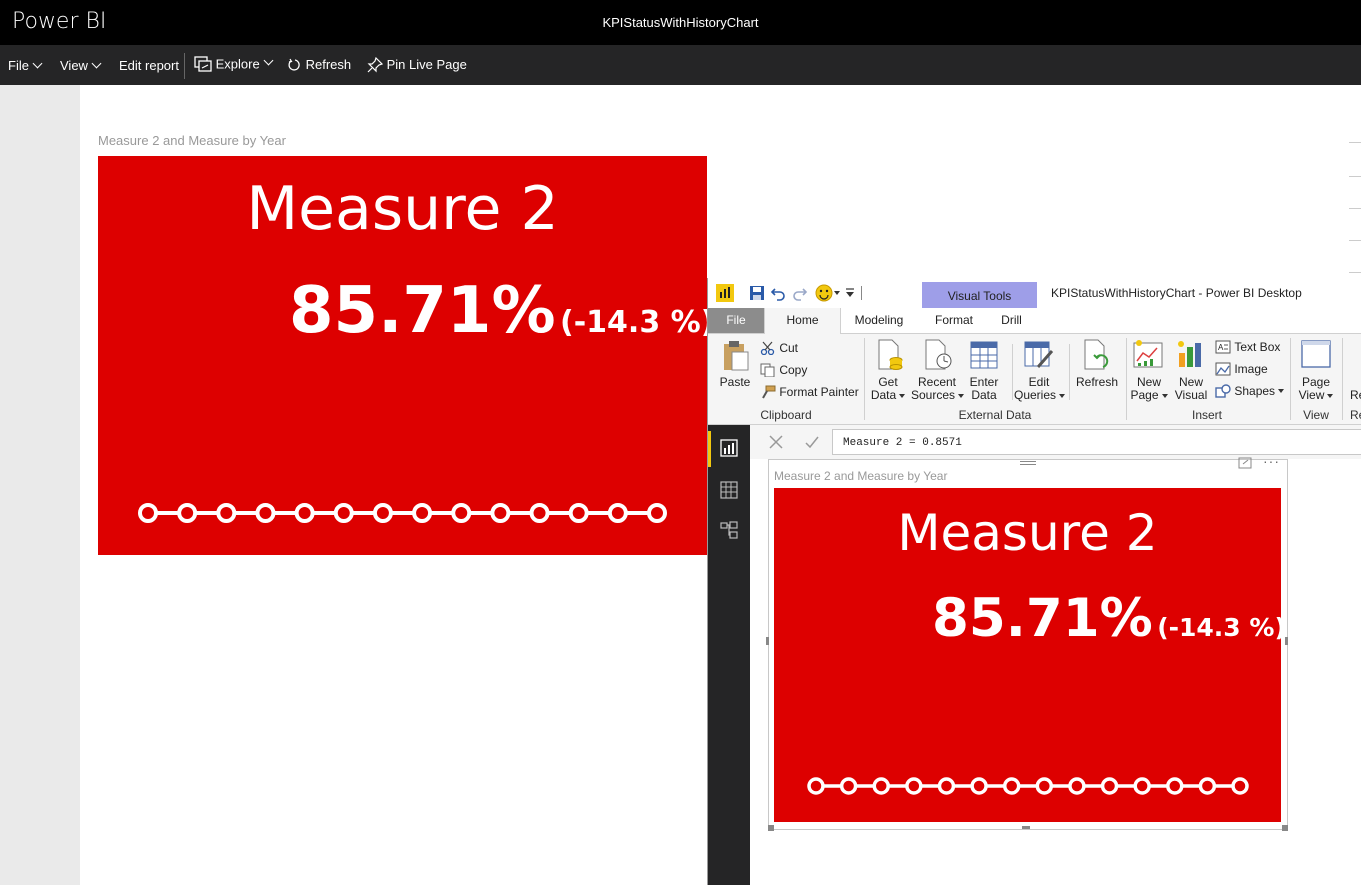  What do you see at coordinates (729, 448) in the screenshot?
I see `report-view-icon` at bounding box center [729, 448].